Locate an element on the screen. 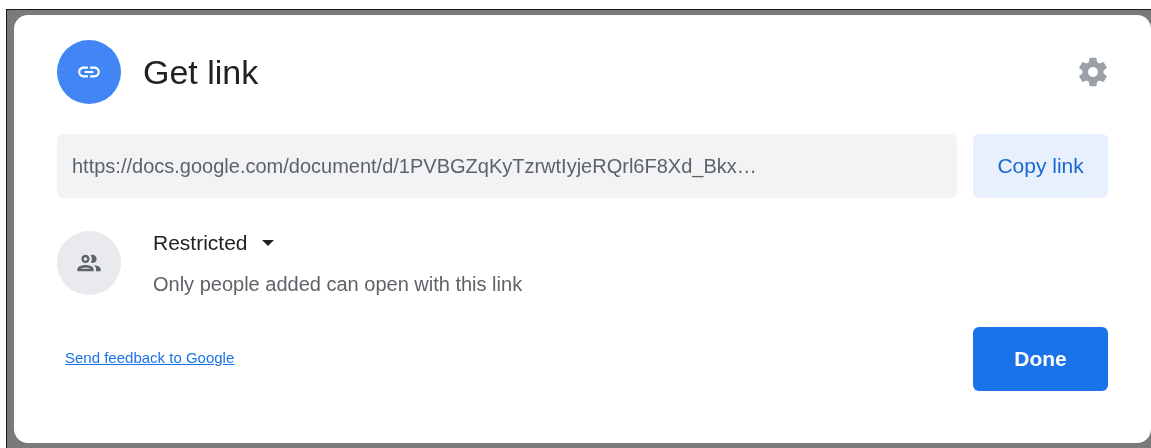 Image resolution: width=1151 pixels, height=448 pixels. access-description: Only people added can open with this link is located at coordinates (338, 284).